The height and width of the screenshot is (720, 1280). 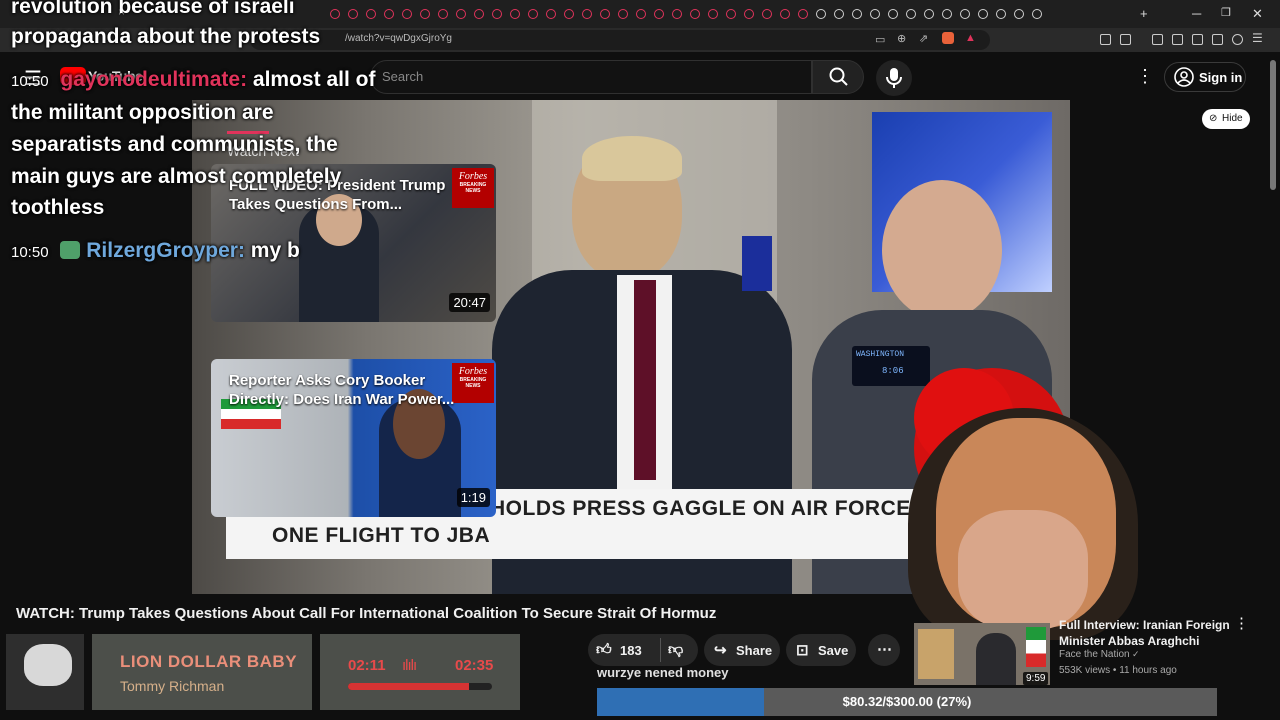 What do you see at coordinates (70, 250) in the screenshot?
I see `chat-emote-icon` at bounding box center [70, 250].